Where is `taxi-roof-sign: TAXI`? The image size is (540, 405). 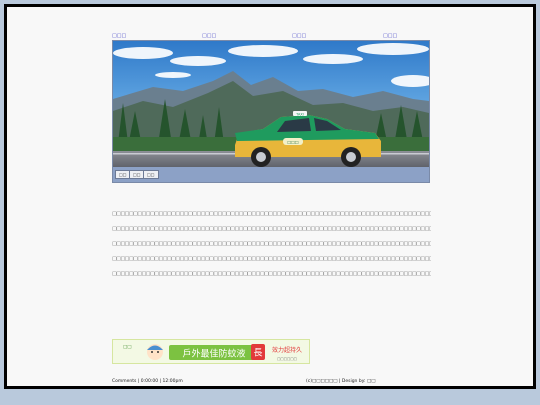 taxi-roof-sign: TAXI is located at coordinates (299, 114).